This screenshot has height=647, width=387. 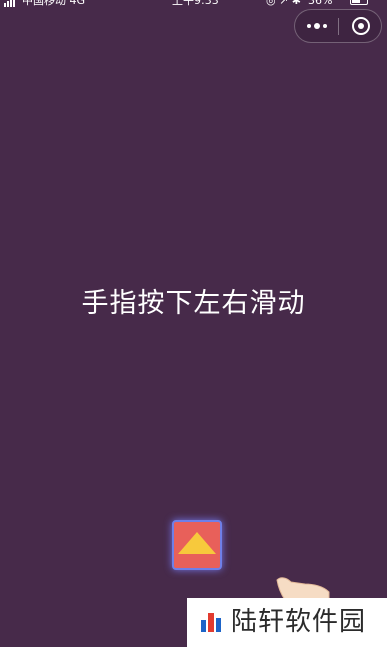 What do you see at coordinates (299, 622) in the screenshot?
I see `watermark-text: 陆轩软件园` at bounding box center [299, 622].